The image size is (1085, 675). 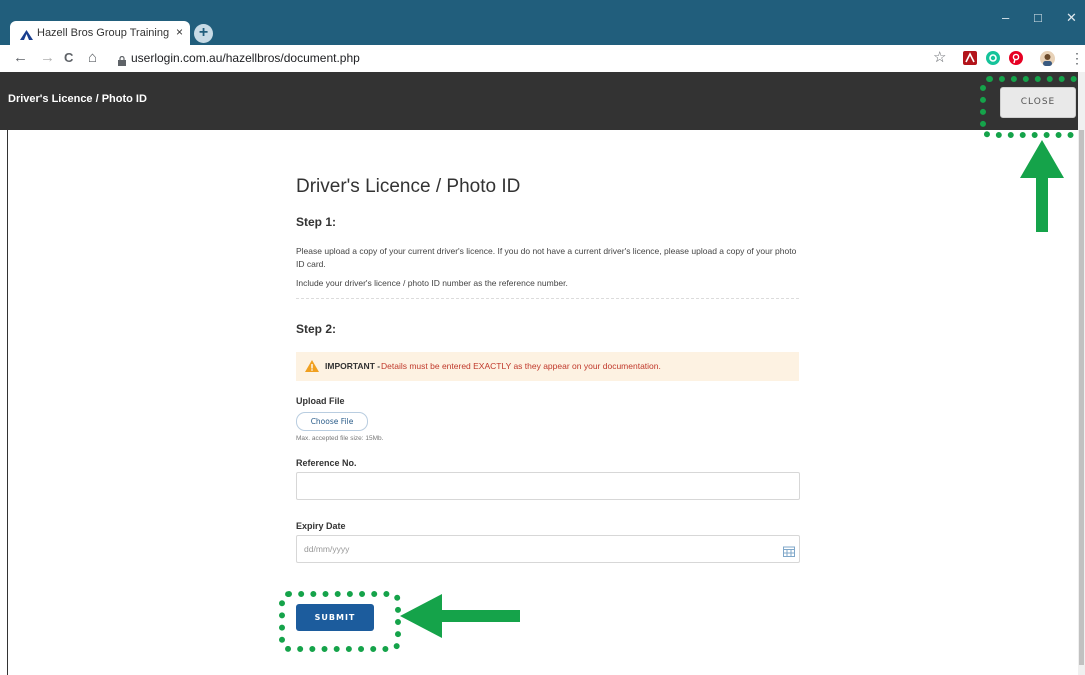 I want to click on bookmark-star-icon: ☆, so click(x=939, y=58).